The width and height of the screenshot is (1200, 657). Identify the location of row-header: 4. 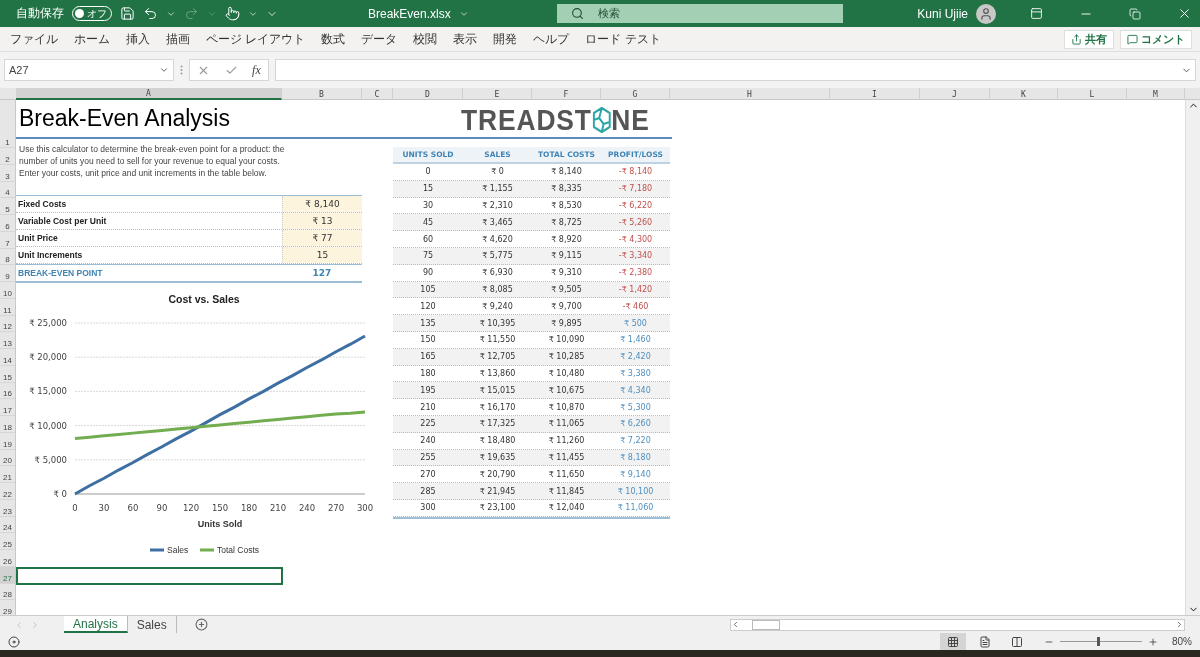
(7, 190).